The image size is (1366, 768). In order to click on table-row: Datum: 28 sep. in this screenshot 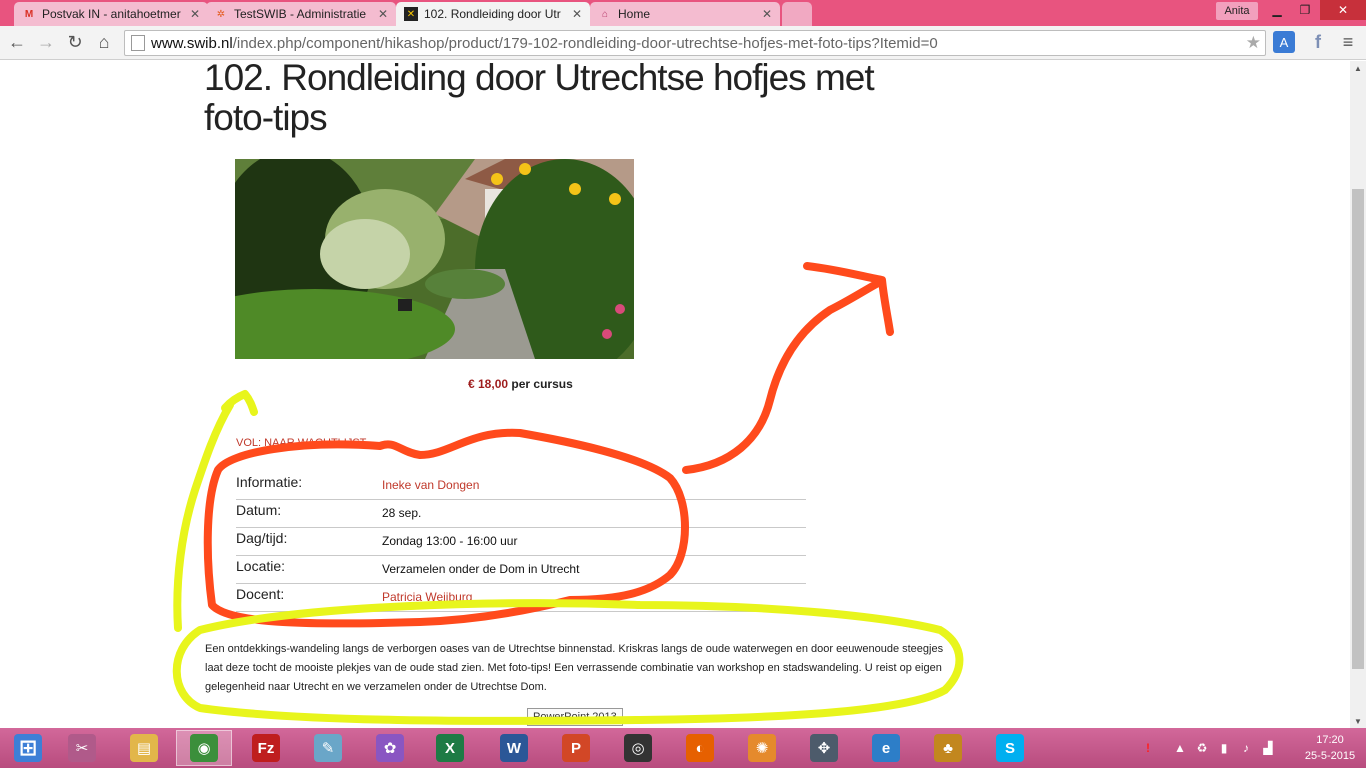, I will do `click(521, 513)`.